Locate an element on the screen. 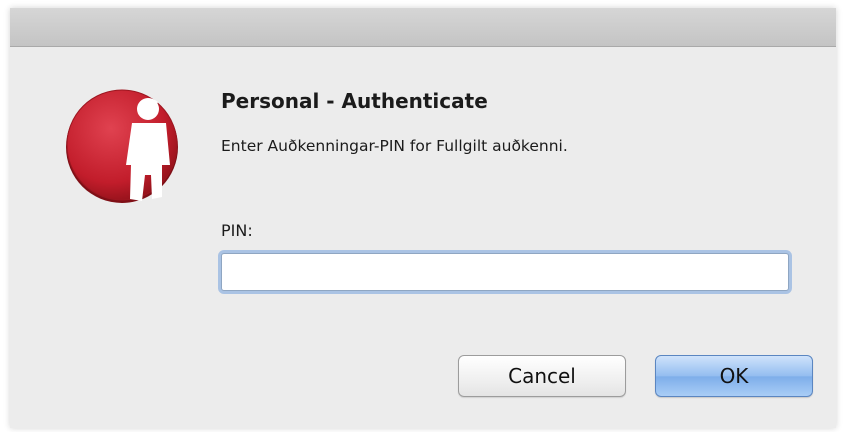  cancel-button: Cancel is located at coordinates (542, 376).